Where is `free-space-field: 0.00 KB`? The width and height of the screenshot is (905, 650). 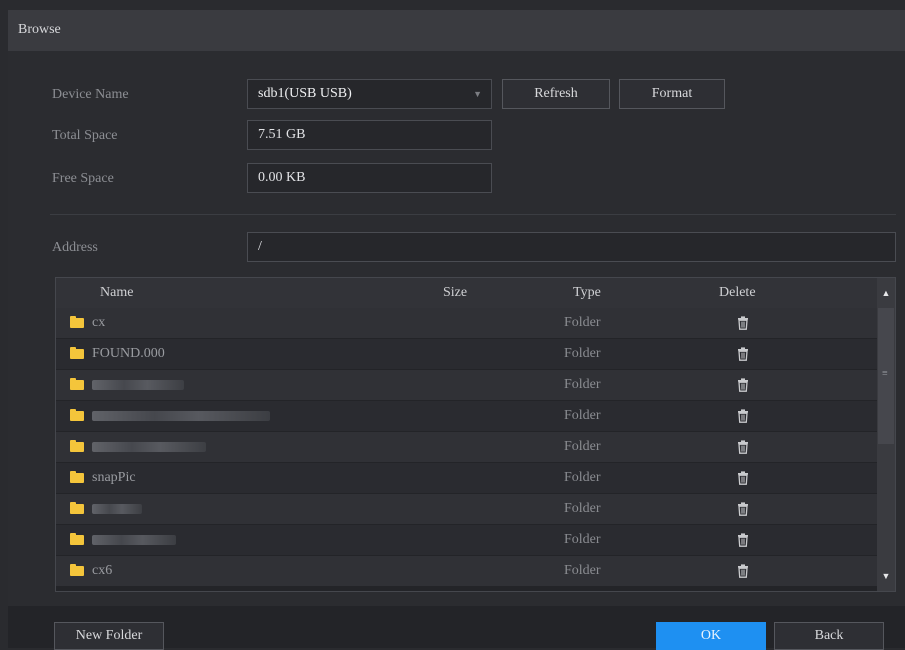
free-space-field: 0.00 KB is located at coordinates (369, 178).